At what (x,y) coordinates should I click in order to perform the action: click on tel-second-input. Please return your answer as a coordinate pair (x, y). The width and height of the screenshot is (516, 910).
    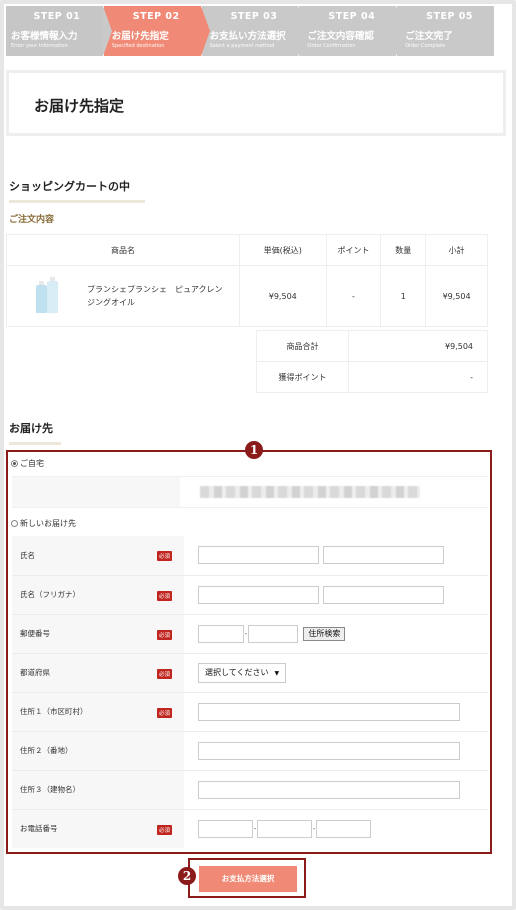
    Looking at the image, I should click on (284, 828).